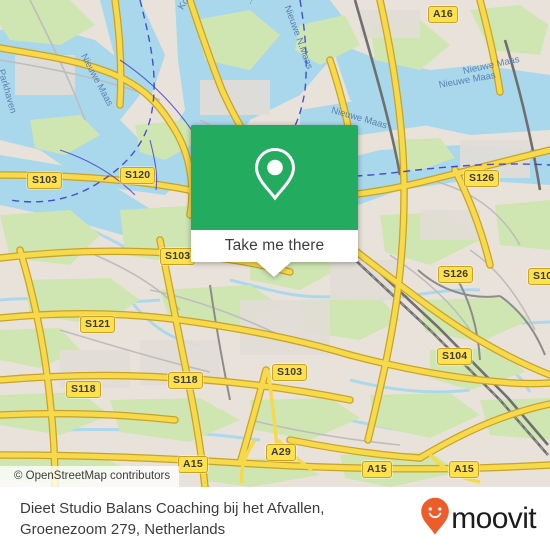  I want to click on moovit-logo: moovit, so click(478, 518).